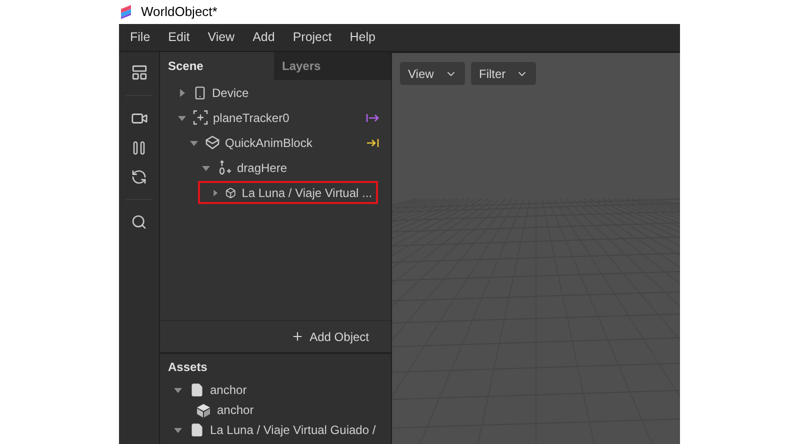  Describe the element at coordinates (212, 142) in the screenshot. I see `cube-outline-icon` at that location.